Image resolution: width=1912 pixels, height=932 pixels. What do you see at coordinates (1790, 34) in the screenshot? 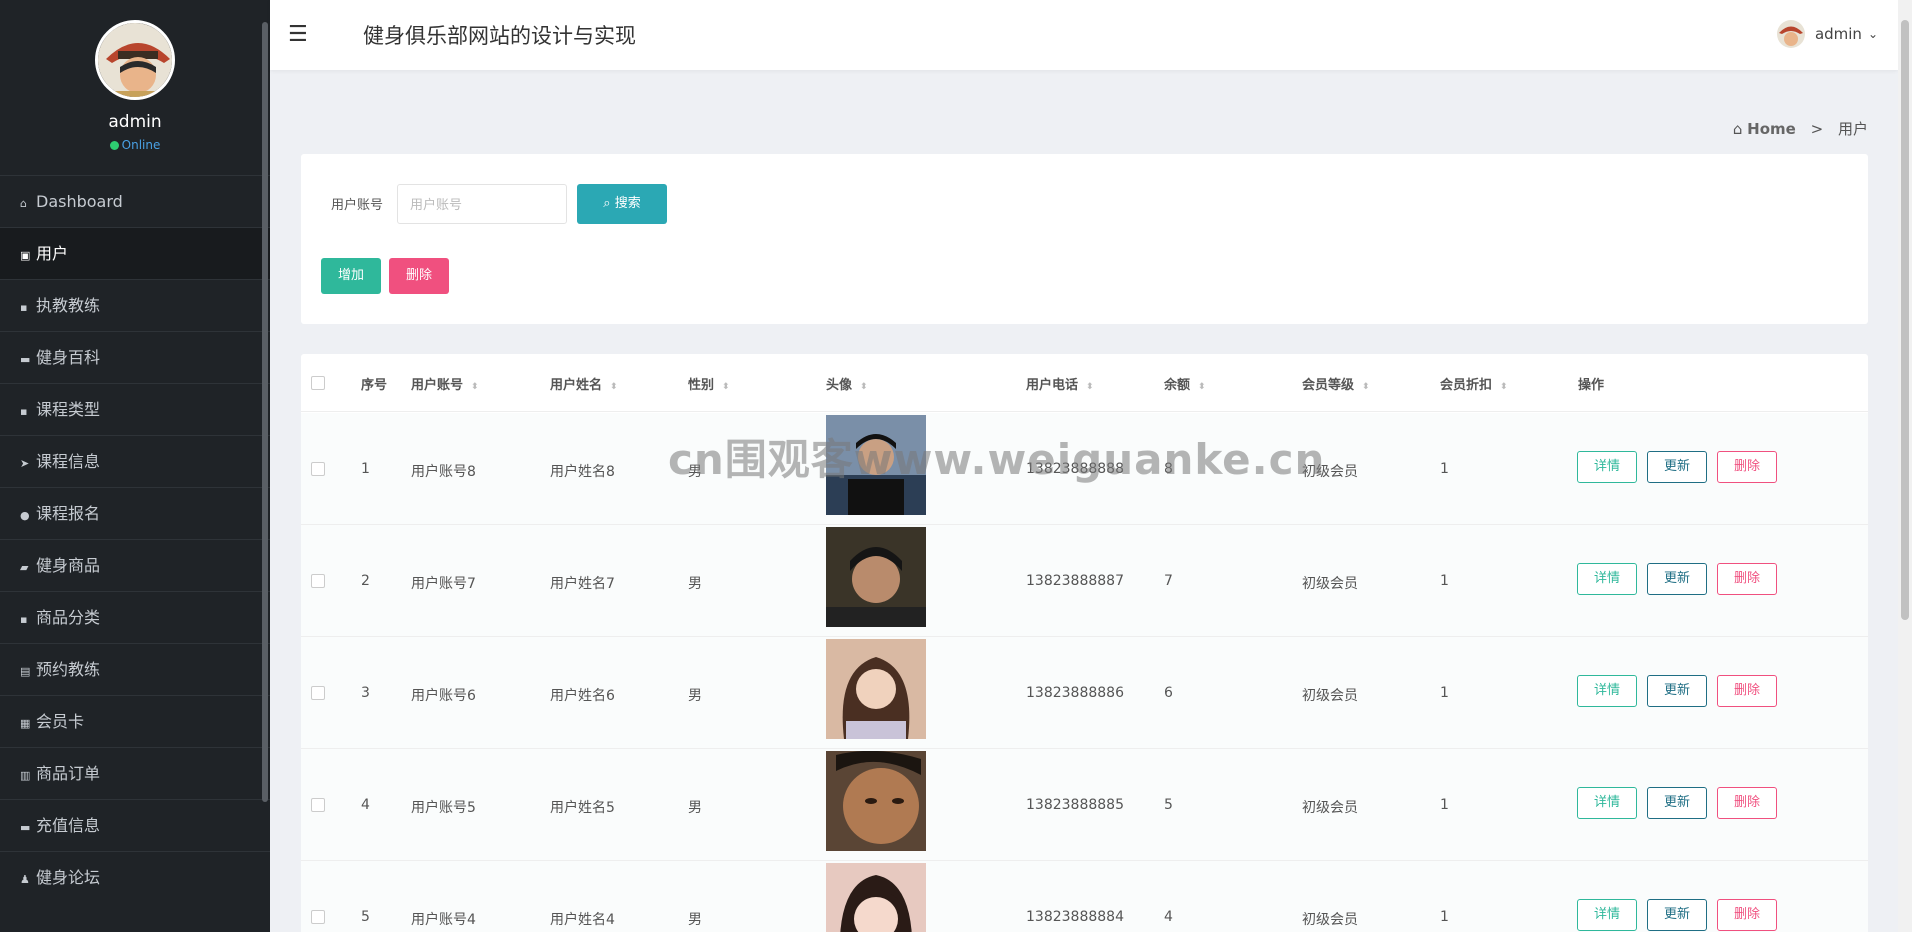
I see `header-avatar` at bounding box center [1790, 34].